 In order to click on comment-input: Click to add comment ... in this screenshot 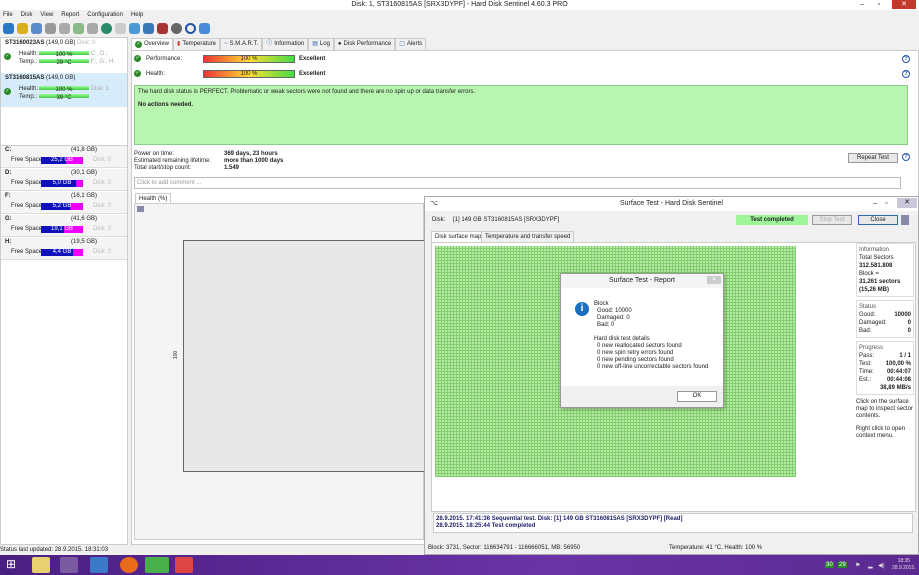, I will do `click(517, 183)`.